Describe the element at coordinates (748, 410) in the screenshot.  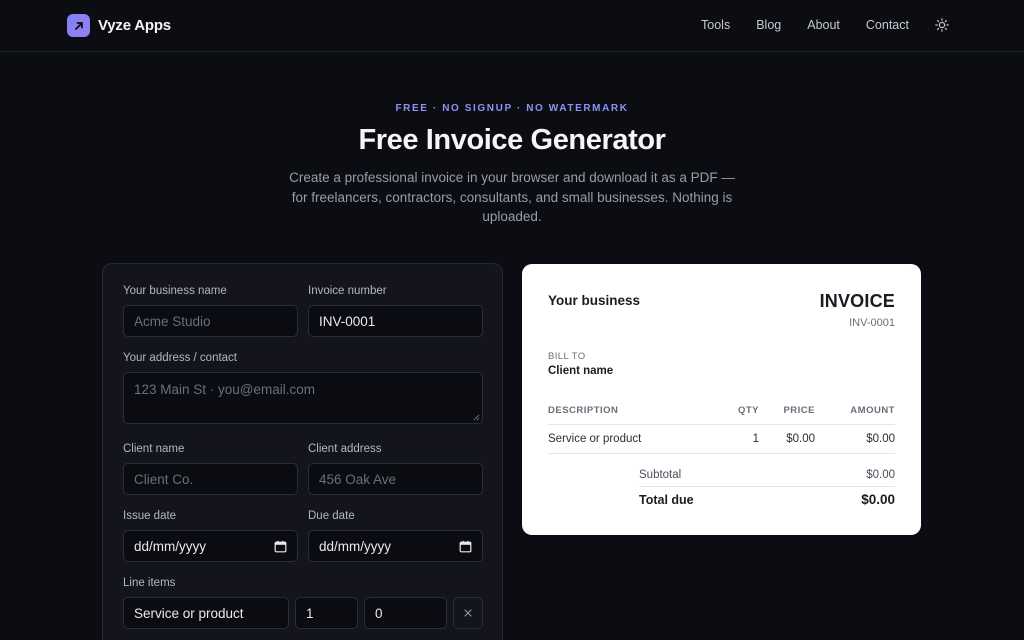
I see `column-qty: QTY` at that location.